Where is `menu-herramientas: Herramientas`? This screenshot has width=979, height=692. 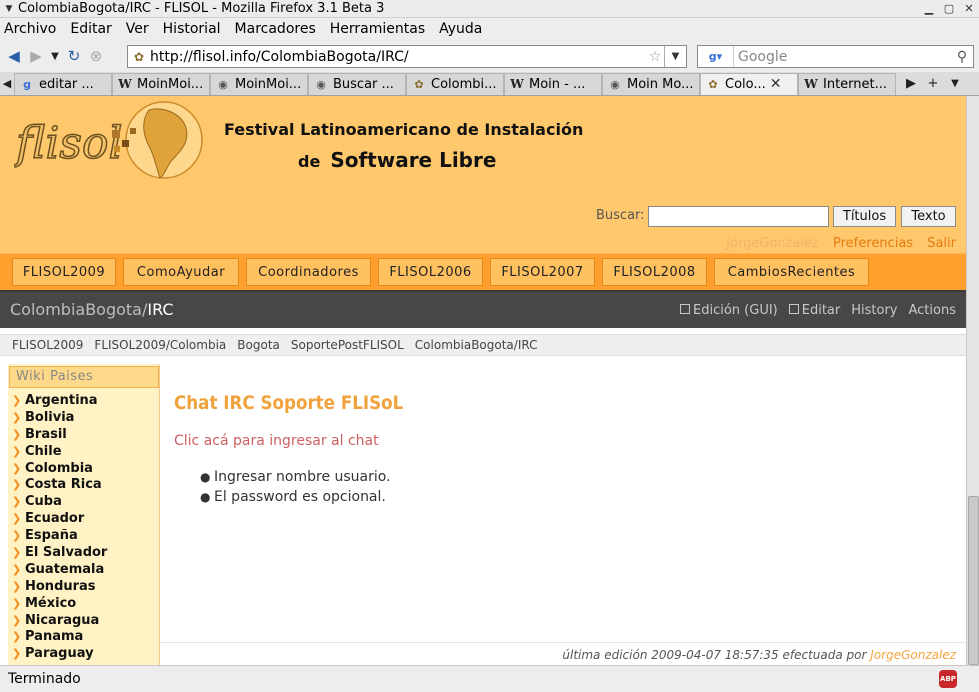
menu-herramientas: Herramientas is located at coordinates (377, 29).